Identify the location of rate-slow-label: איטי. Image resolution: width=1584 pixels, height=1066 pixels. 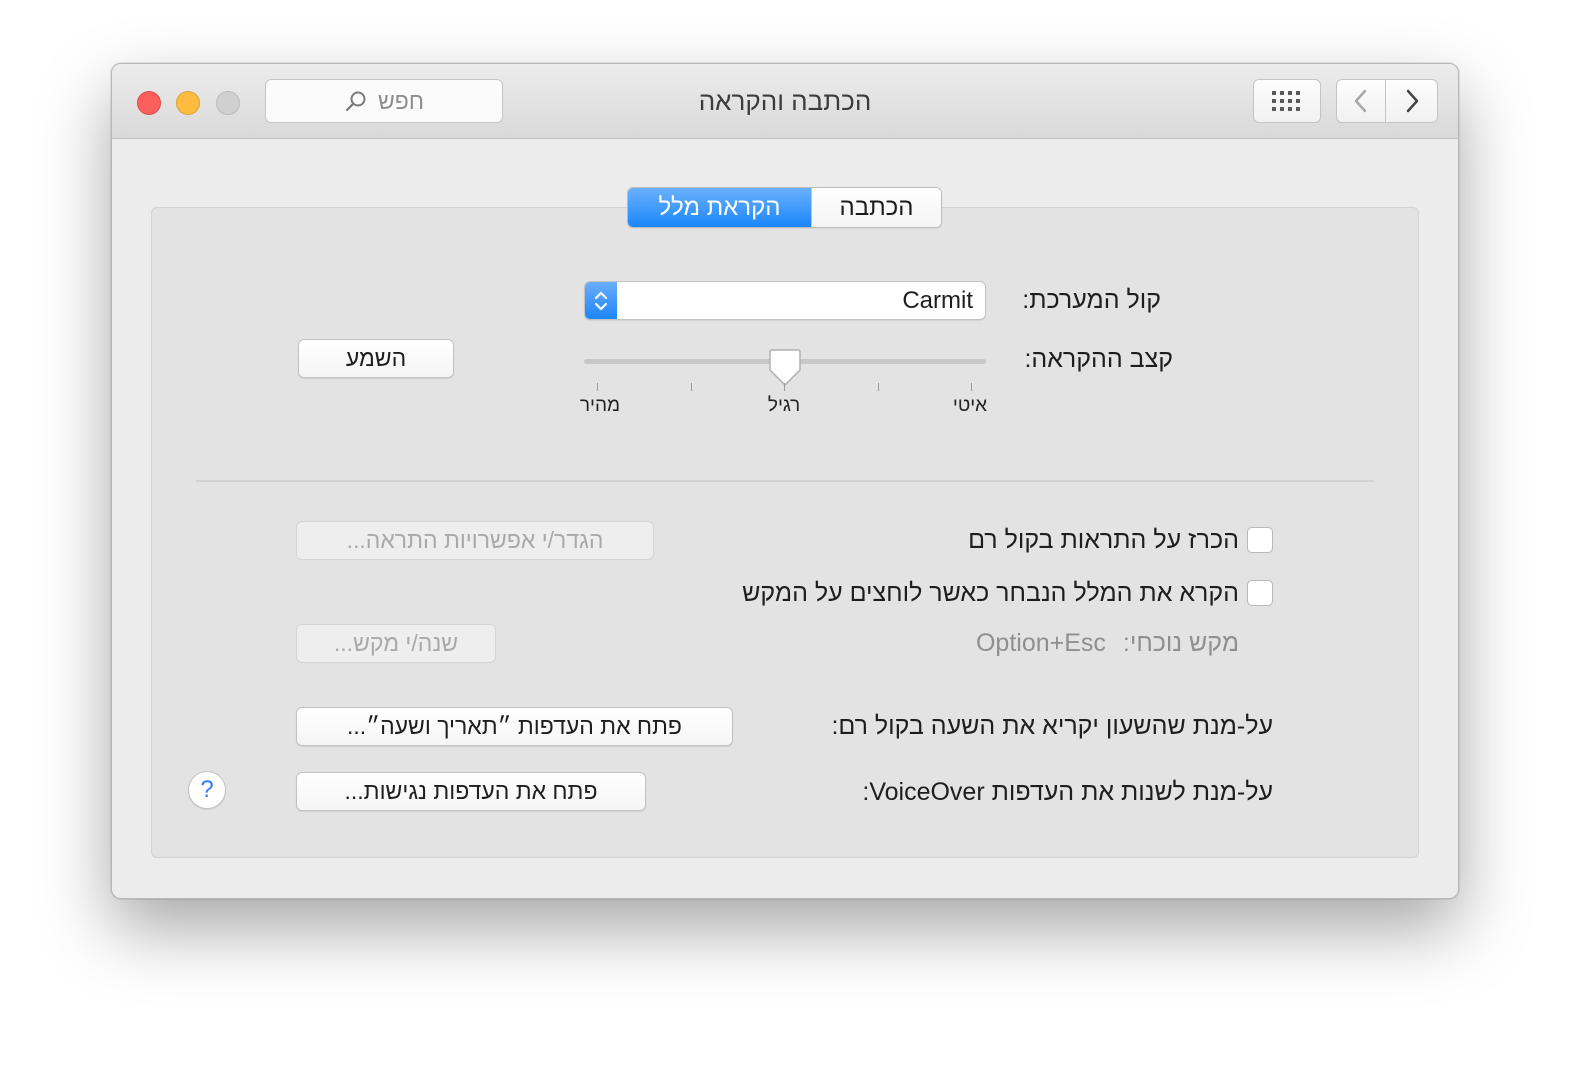
(970, 405).